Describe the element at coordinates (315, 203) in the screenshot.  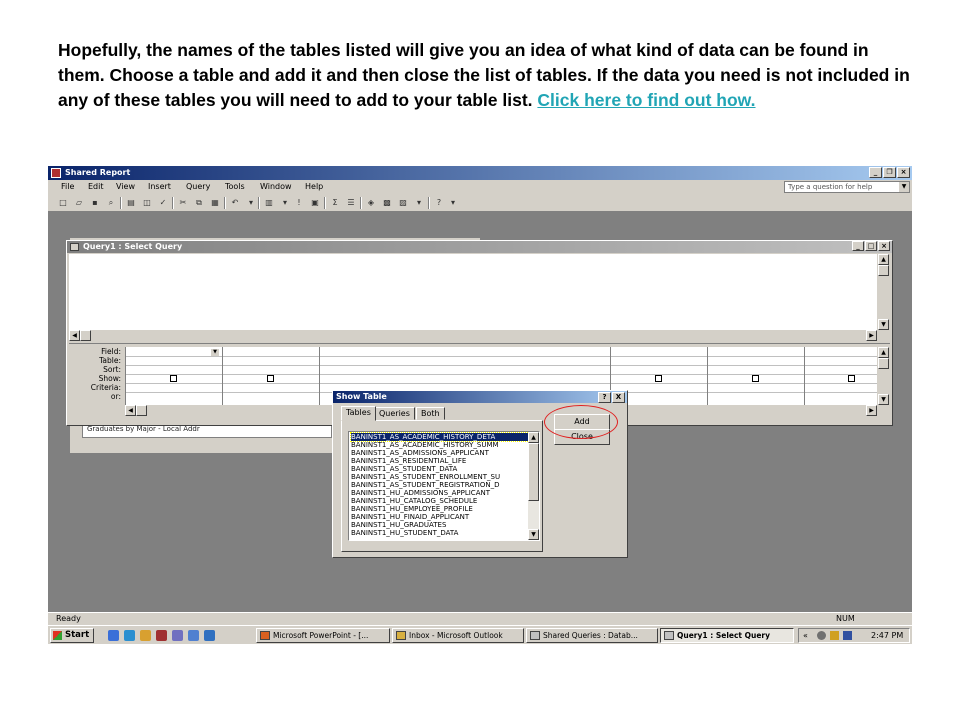
I see `show-table-icon: ▣` at that location.